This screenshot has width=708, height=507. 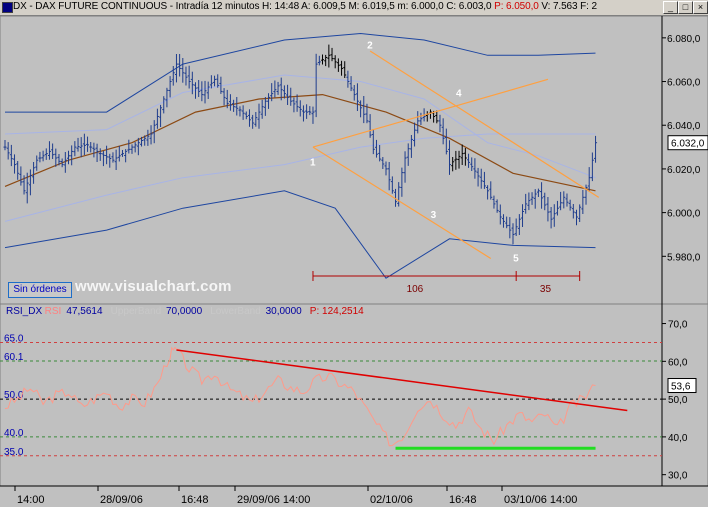 What do you see at coordinates (31, 500) in the screenshot?
I see `time-axis-label: 14:00` at bounding box center [31, 500].